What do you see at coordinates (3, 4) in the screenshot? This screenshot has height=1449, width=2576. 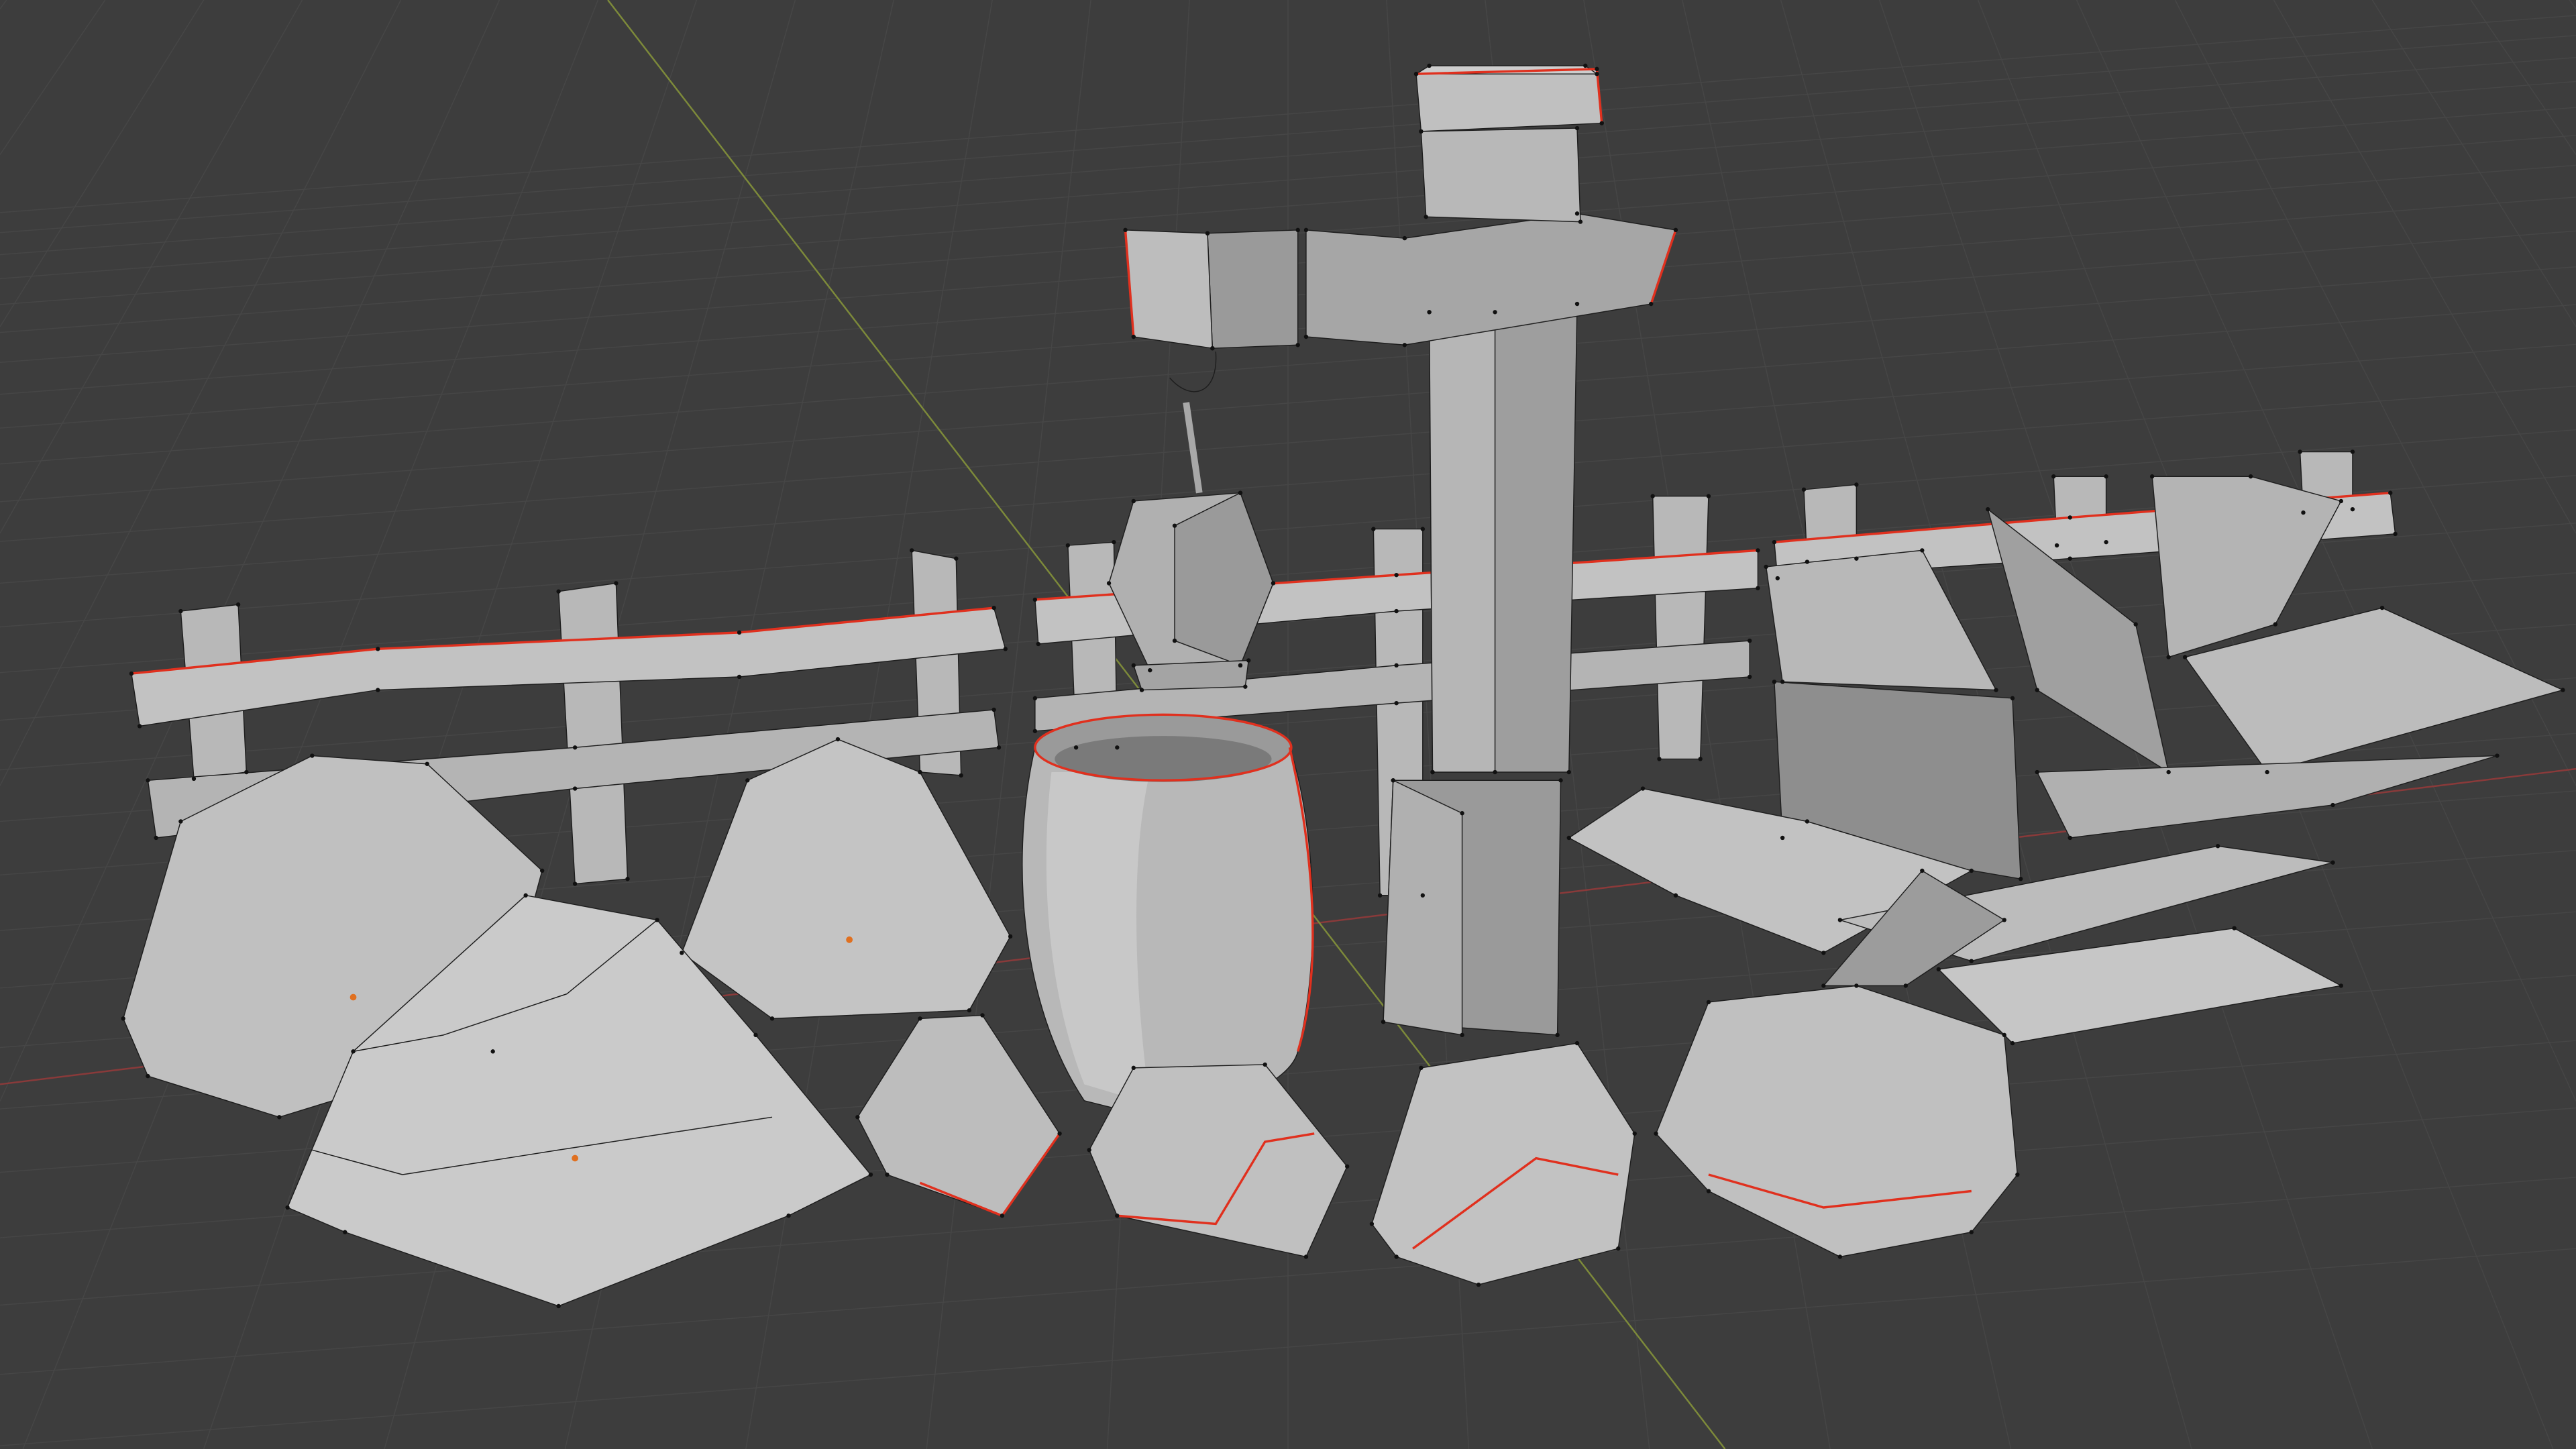 I see `grid-line` at bounding box center [3, 4].